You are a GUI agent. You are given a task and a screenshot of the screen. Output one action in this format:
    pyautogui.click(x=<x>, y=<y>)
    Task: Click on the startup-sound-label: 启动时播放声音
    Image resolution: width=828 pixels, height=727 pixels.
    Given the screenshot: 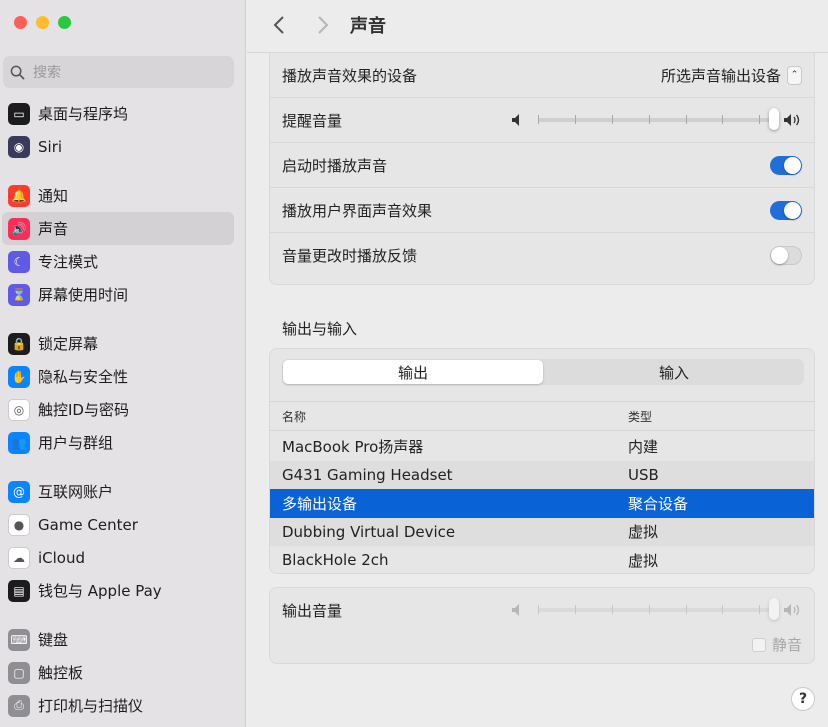 What is the action you would take?
    pyautogui.click(x=335, y=165)
    